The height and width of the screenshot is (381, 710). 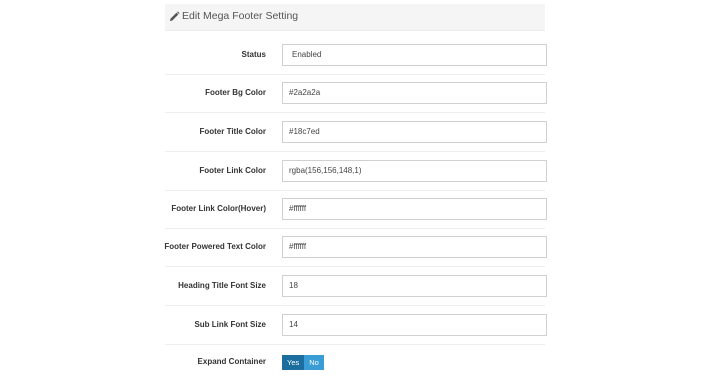 I want to click on sub-link-font-size-row: Sub Link Font Size 14, so click(x=356, y=325).